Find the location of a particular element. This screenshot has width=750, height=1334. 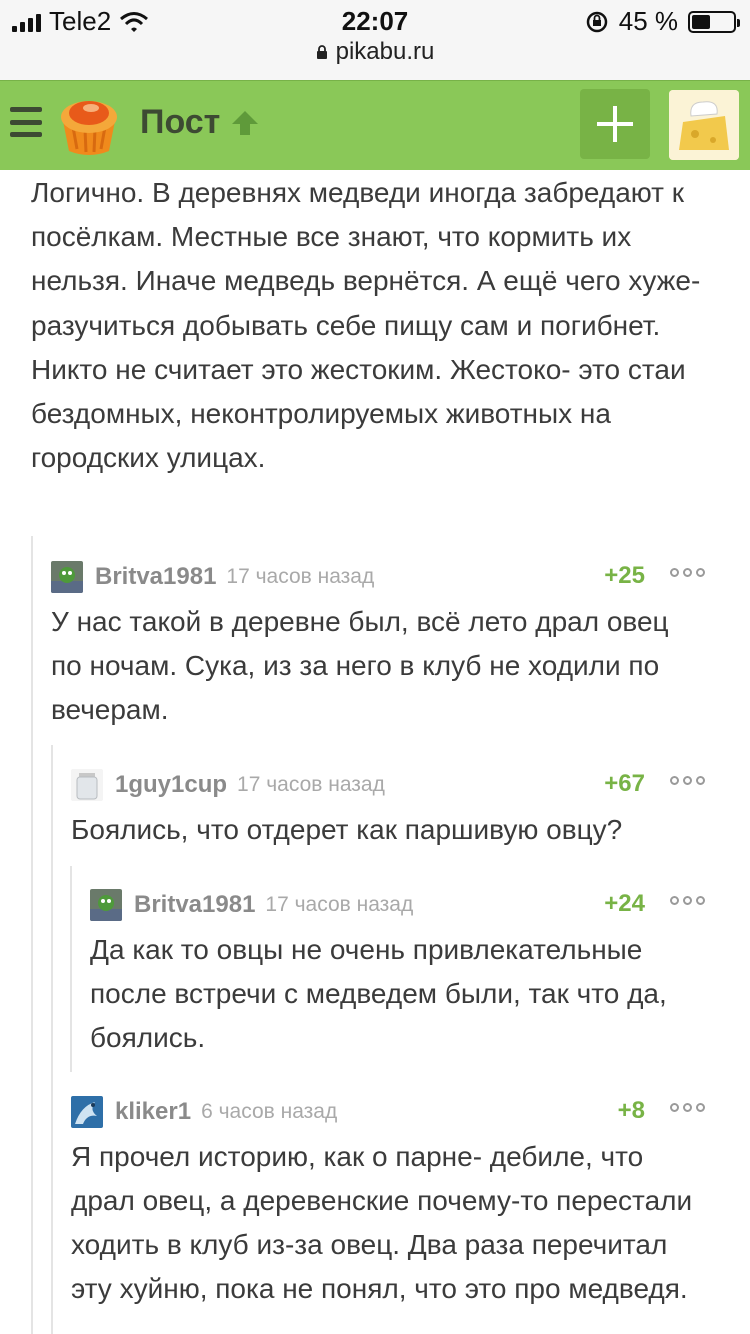

comment-header: Britva1981 17 часов назад +24 is located at coordinates (397, 905).